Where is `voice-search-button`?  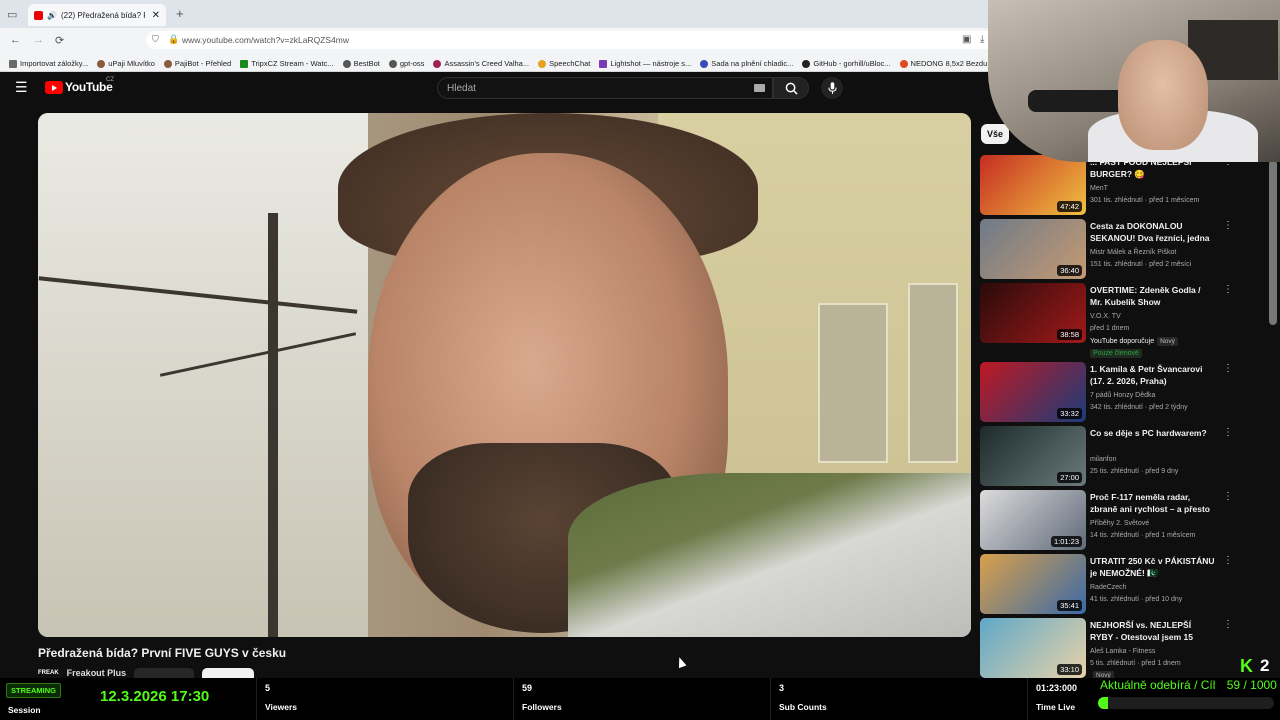 voice-search-button is located at coordinates (832, 88).